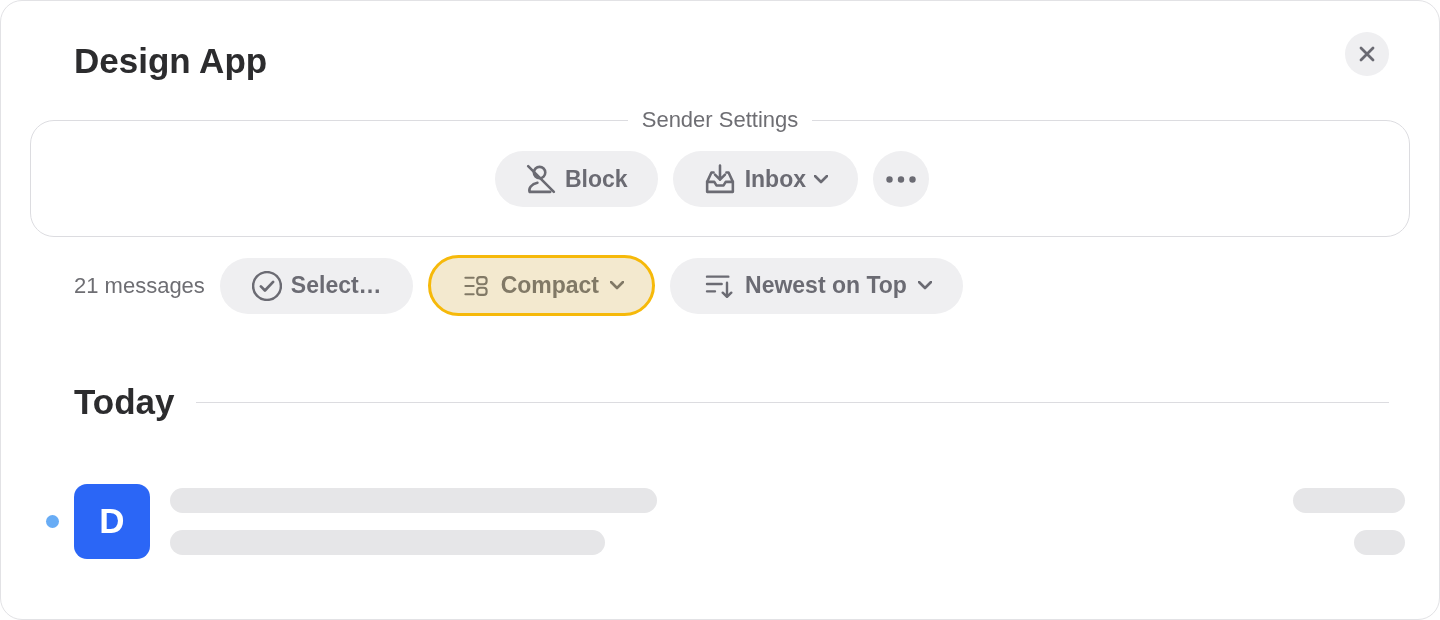  What do you see at coordinates (576, 179) in the screenshot?
I see `action-button: Block` at bounding box center [576, 179].